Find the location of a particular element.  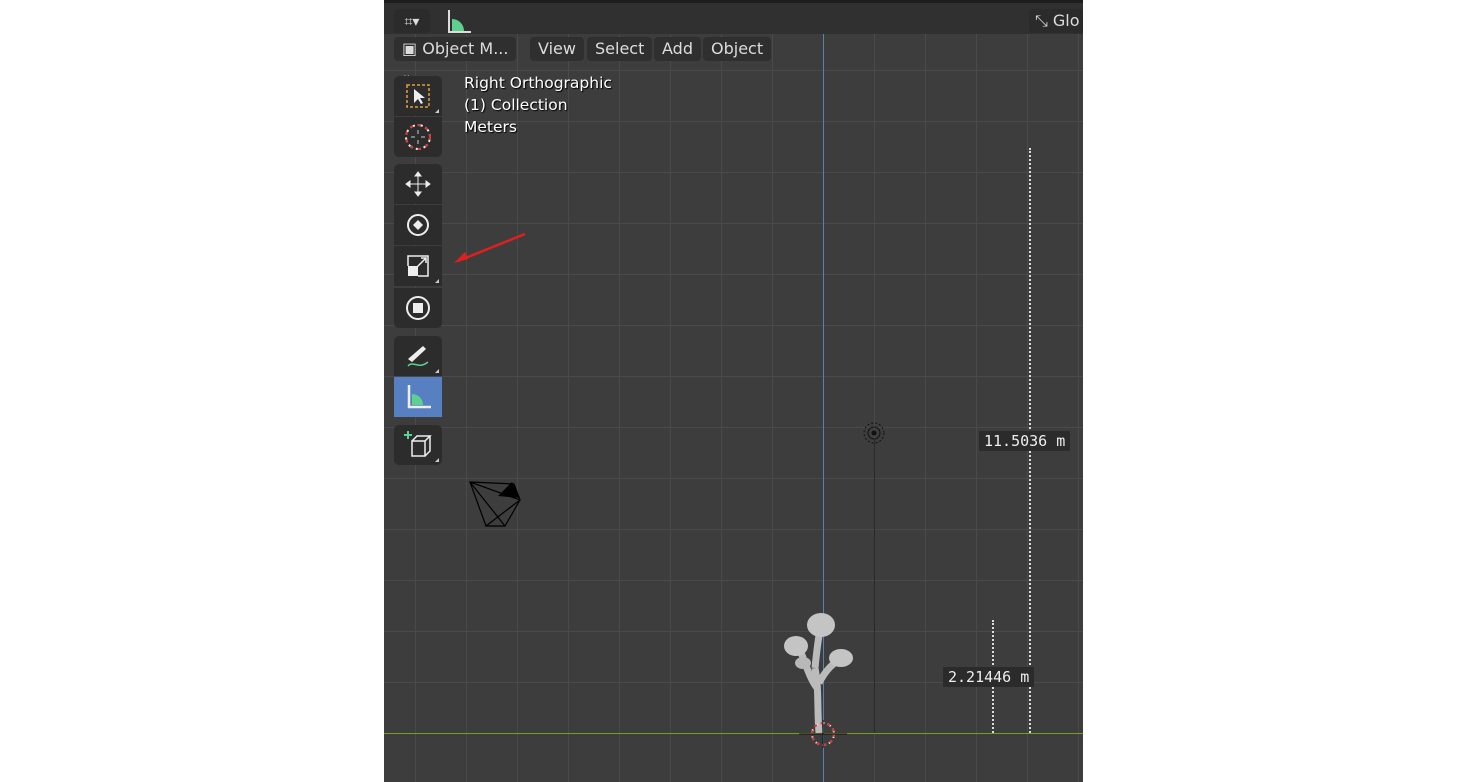

measure-icon is located at coordinates (419, 397).